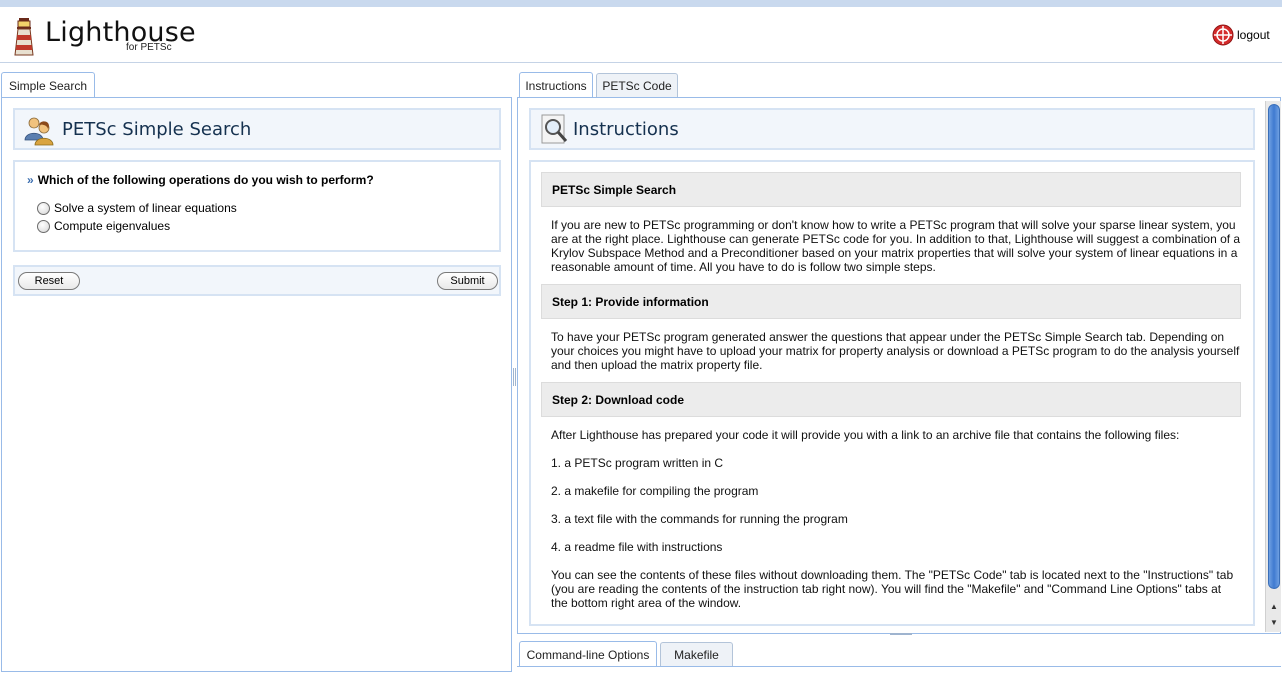 This screenshot has width=1282, height=673. What do you see at coordinates (112, 226) in the screenshot?
I see `option-label: Compute eigenvalues` at bounding box center [112, 226].